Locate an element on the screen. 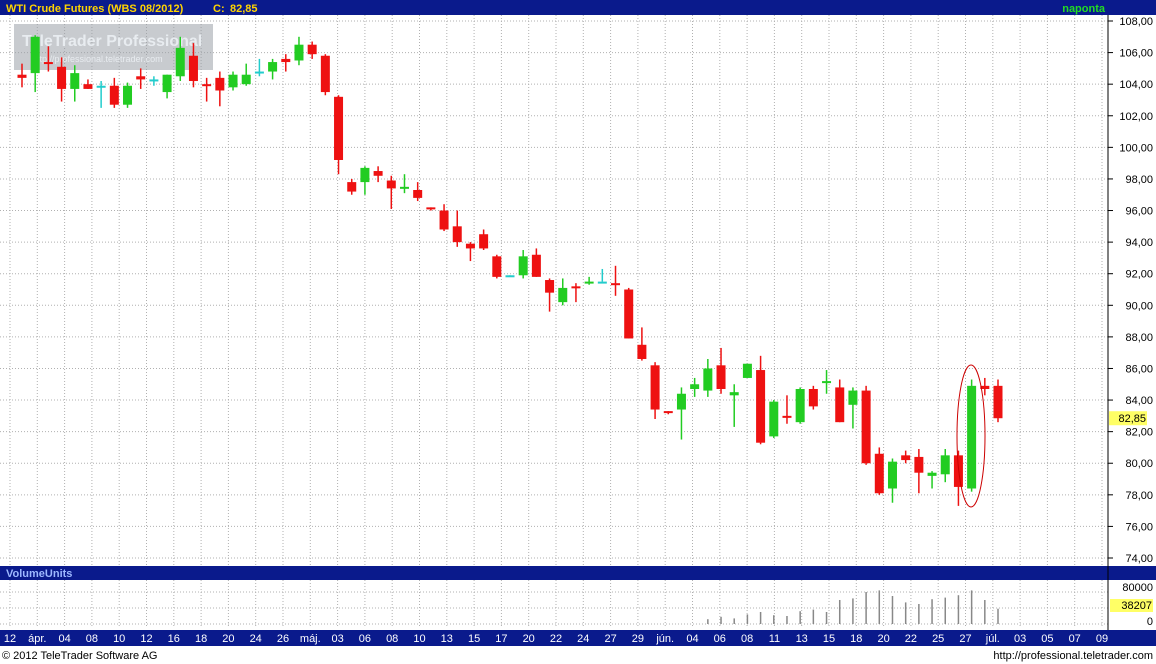 The image size is (1156, 664). x-tick-label: 25 is located at coordinates (938, 639).